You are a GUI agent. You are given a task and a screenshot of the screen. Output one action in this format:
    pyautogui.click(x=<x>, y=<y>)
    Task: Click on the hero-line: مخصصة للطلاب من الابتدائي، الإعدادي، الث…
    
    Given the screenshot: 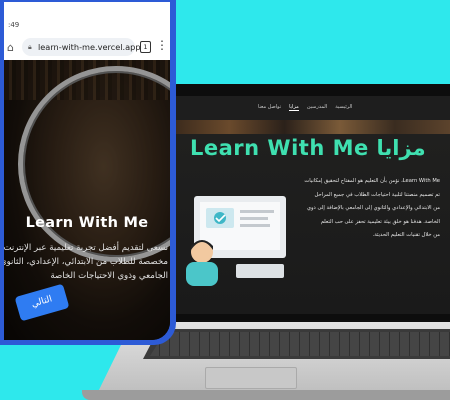 What is the action you would take?
    pyautogui.click(x=86, y=262)
    